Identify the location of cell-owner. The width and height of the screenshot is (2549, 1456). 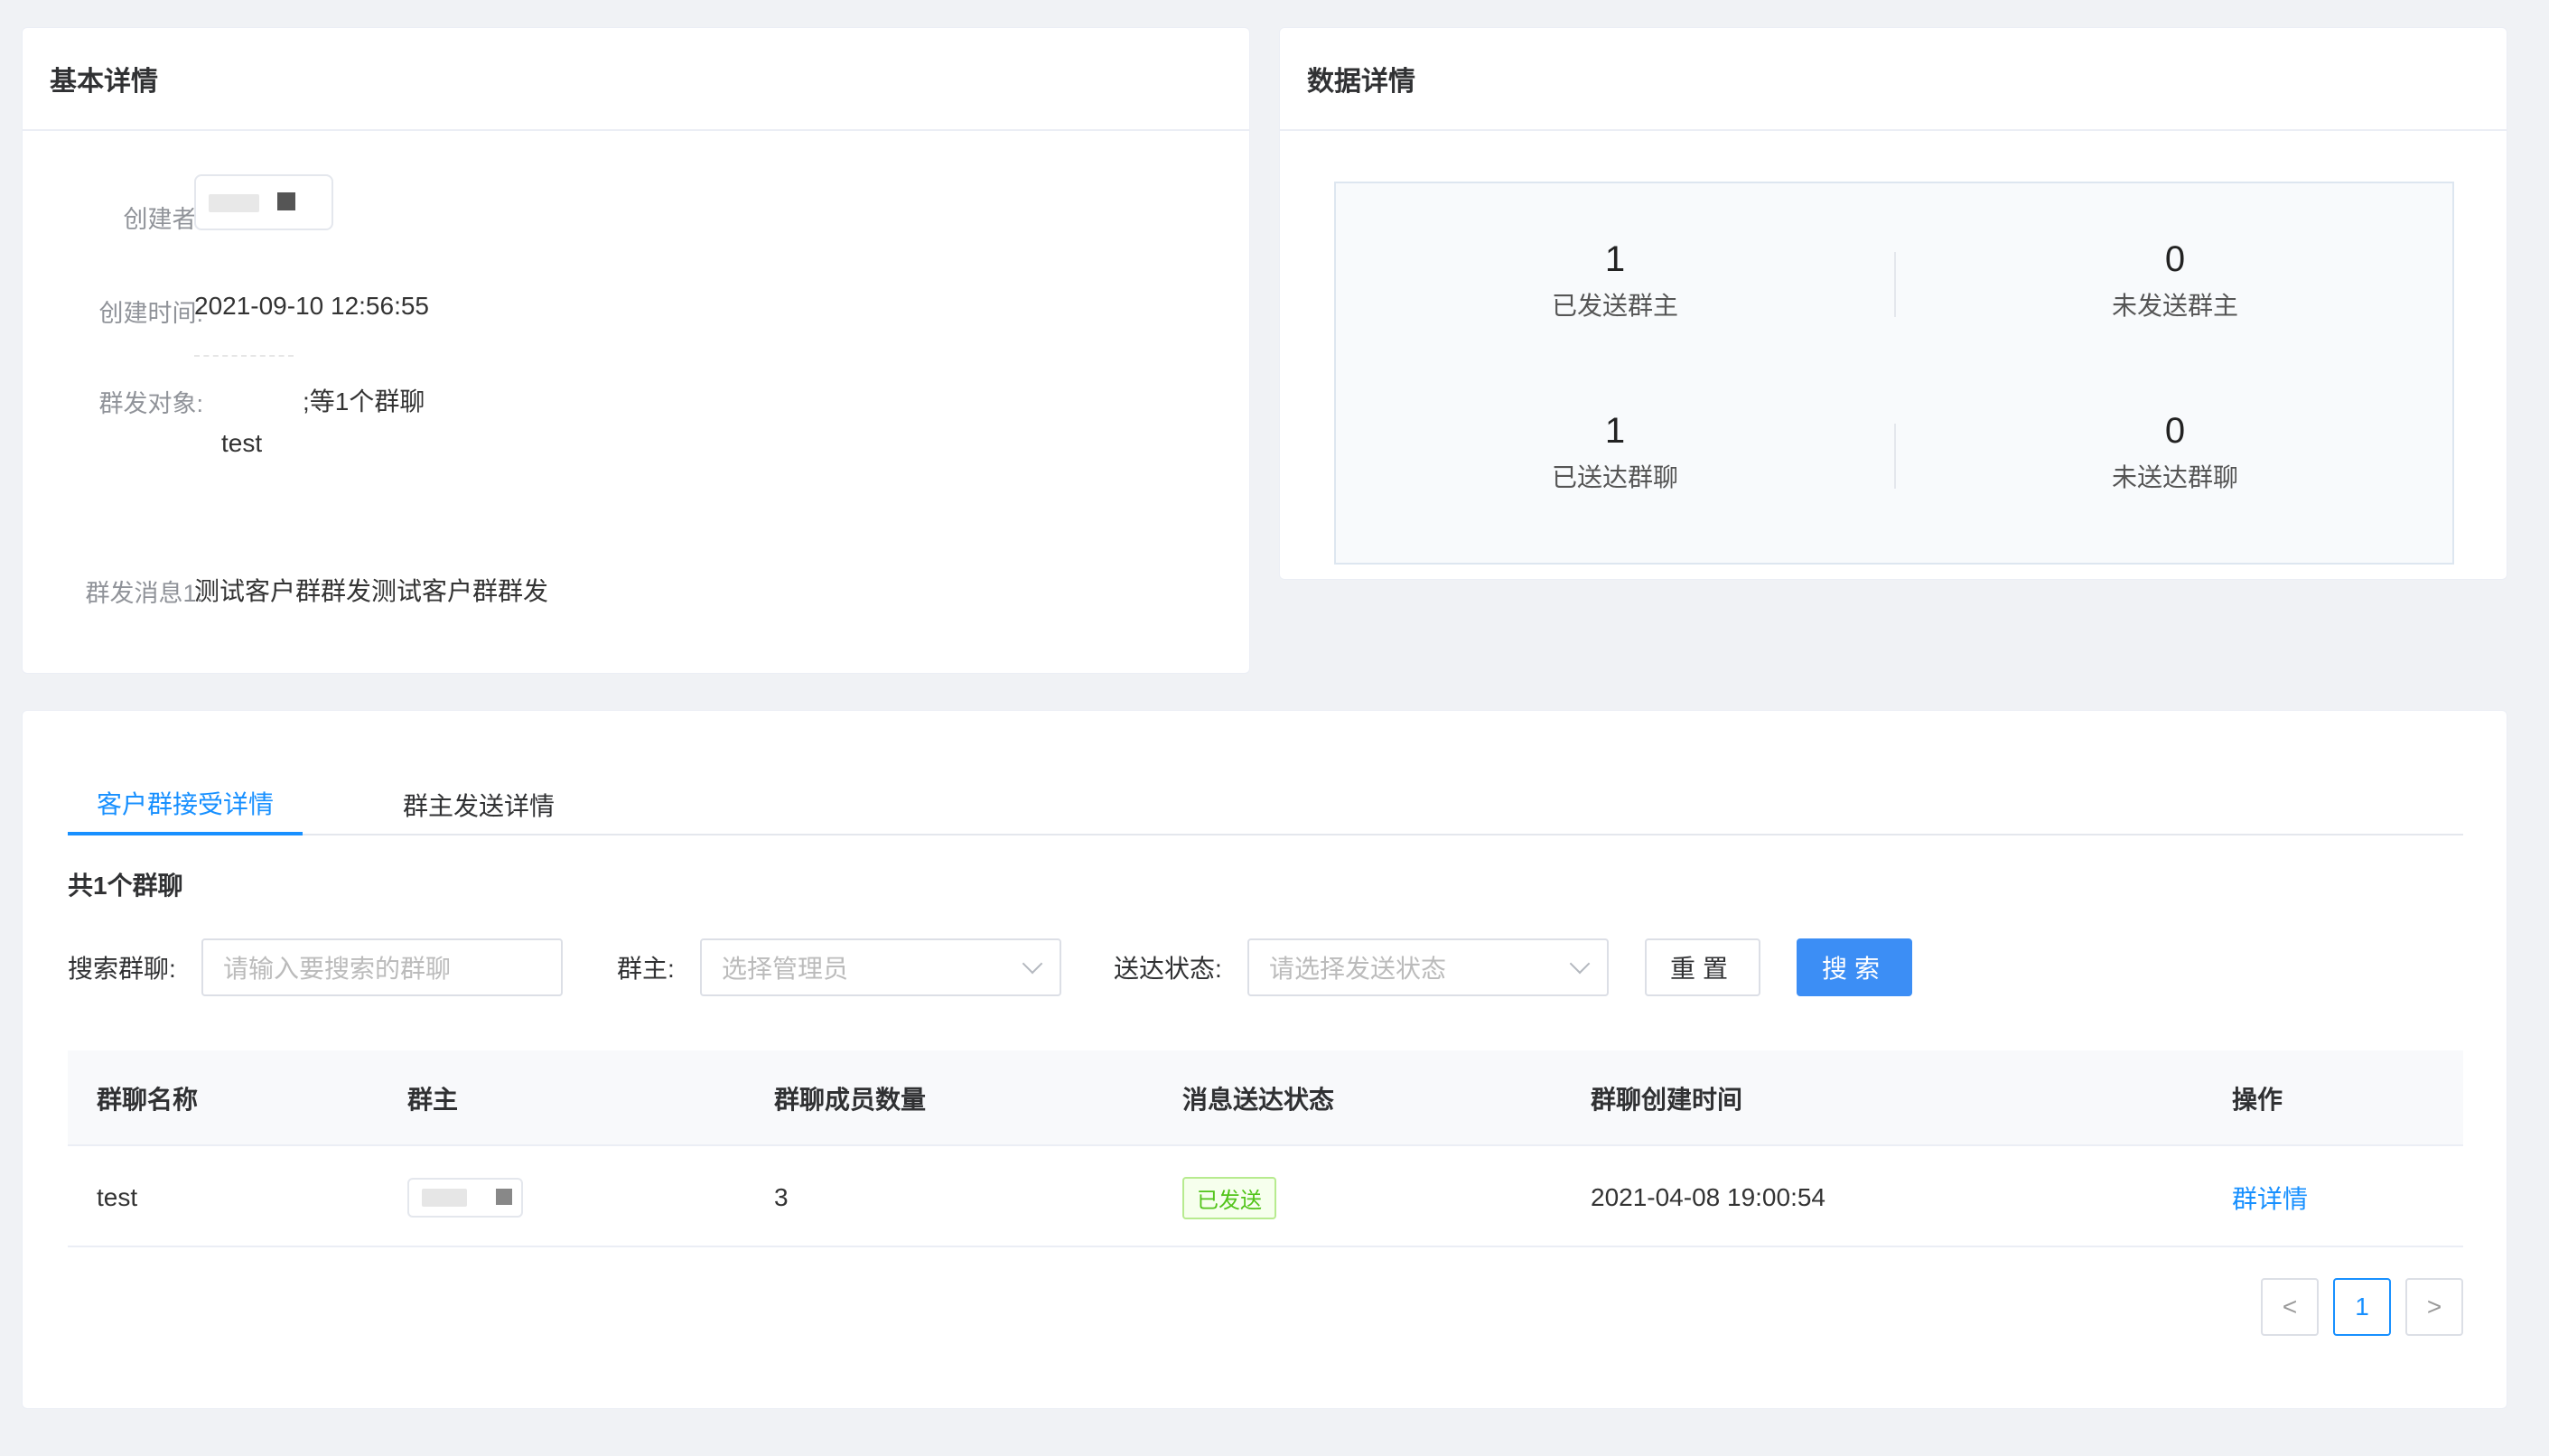
(465, 1197).